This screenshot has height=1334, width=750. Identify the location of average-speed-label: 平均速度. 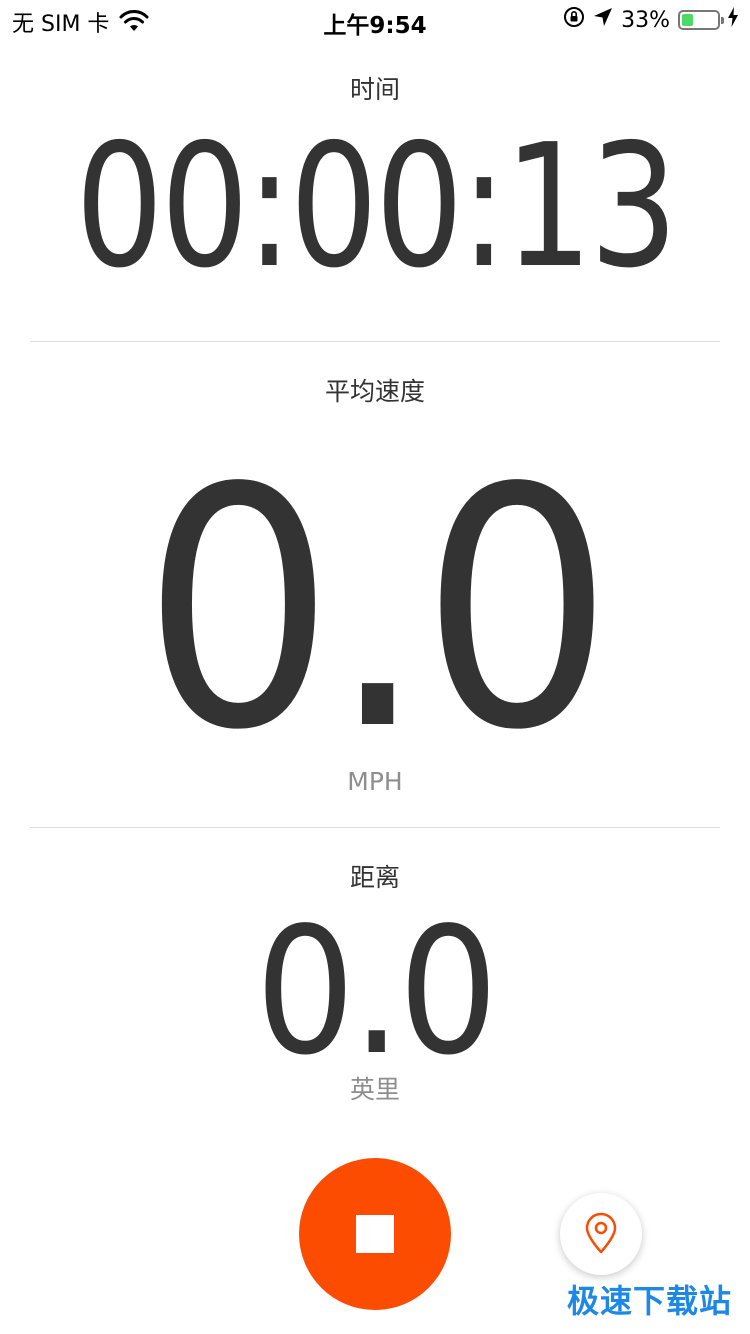
(374, 391).